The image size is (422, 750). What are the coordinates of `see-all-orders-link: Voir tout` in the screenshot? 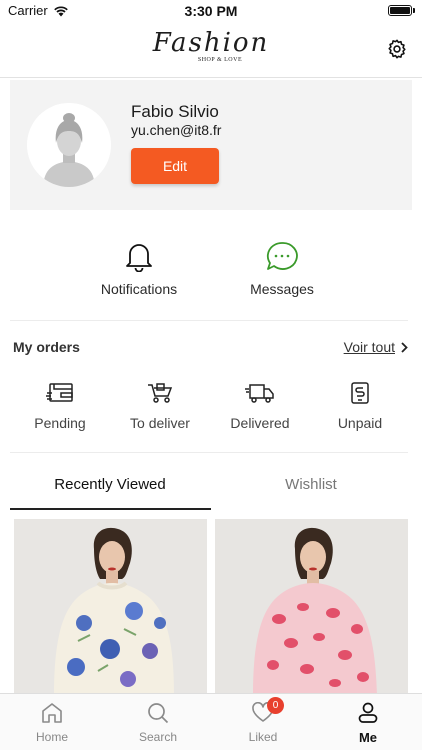 It's located at (376, 347).